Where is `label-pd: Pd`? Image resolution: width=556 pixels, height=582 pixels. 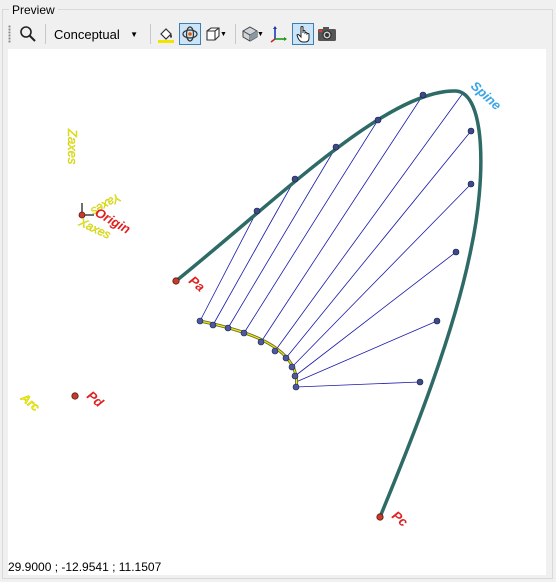
label-pd: Pd is located at coordinates (95, 399).